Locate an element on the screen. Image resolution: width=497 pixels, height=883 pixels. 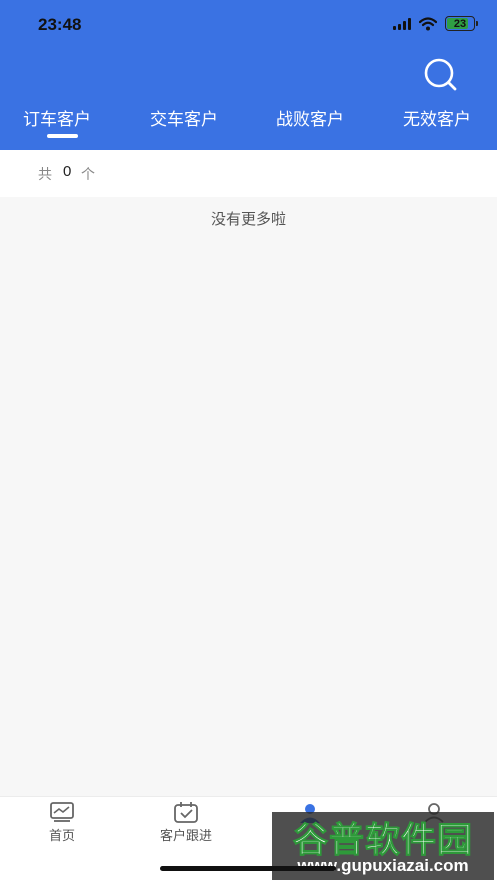
wifi-icon is located at coordinates (428, 23).